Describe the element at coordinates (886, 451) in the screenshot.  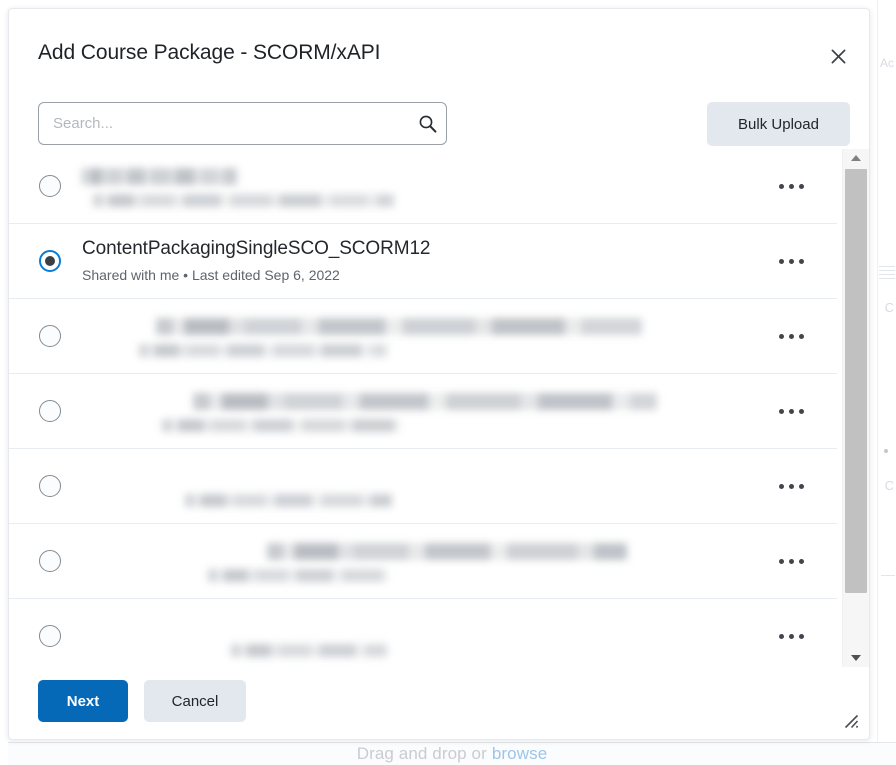
I see `background-ghost-dot` at that location.